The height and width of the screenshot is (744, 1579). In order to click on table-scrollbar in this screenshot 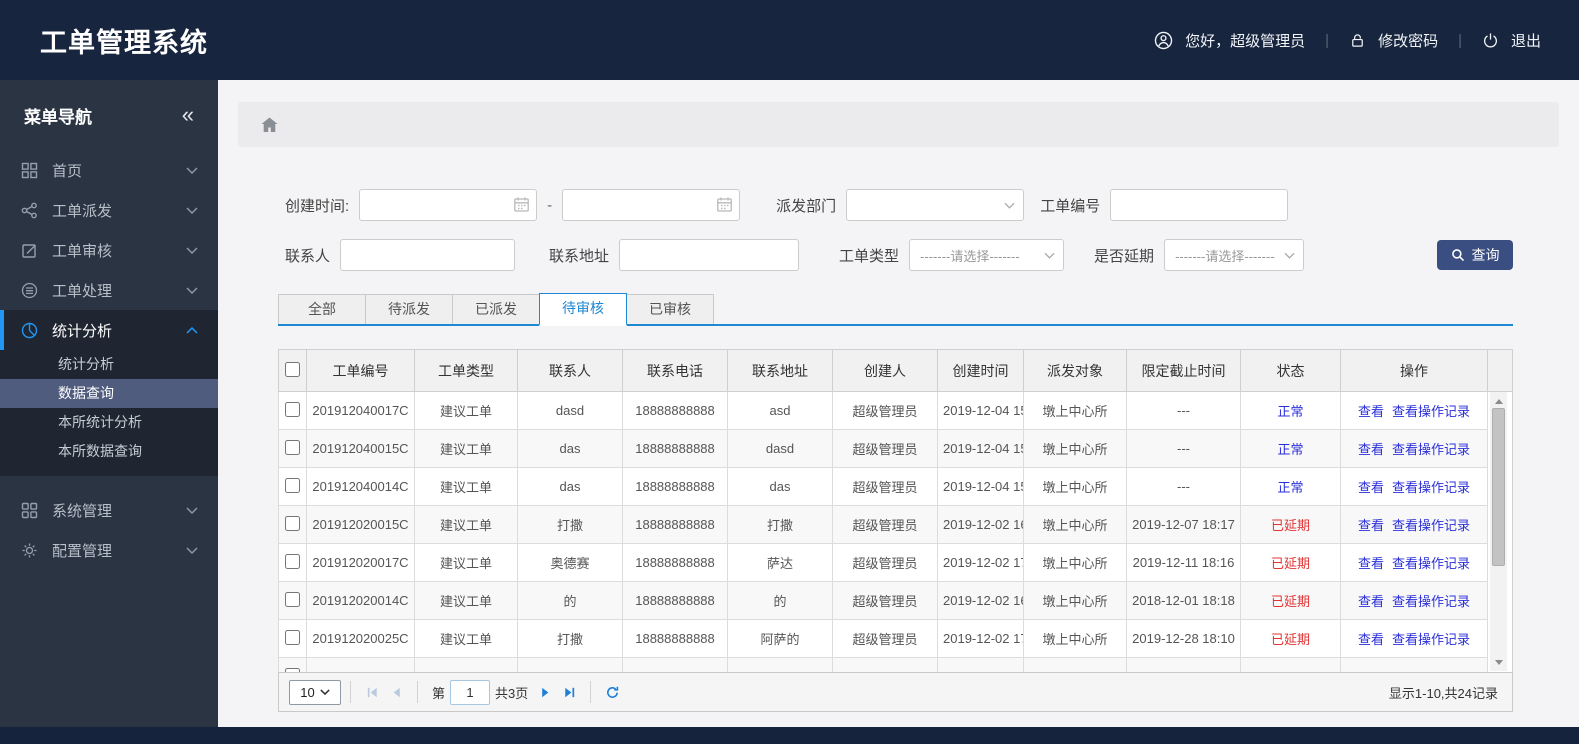, I will do `click(1498, 531)`.